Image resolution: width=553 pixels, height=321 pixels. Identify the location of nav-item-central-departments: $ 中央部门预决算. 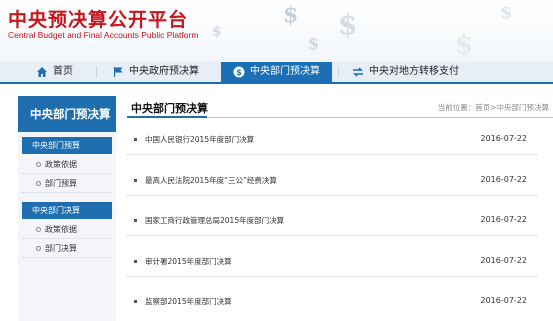
(276, 72).